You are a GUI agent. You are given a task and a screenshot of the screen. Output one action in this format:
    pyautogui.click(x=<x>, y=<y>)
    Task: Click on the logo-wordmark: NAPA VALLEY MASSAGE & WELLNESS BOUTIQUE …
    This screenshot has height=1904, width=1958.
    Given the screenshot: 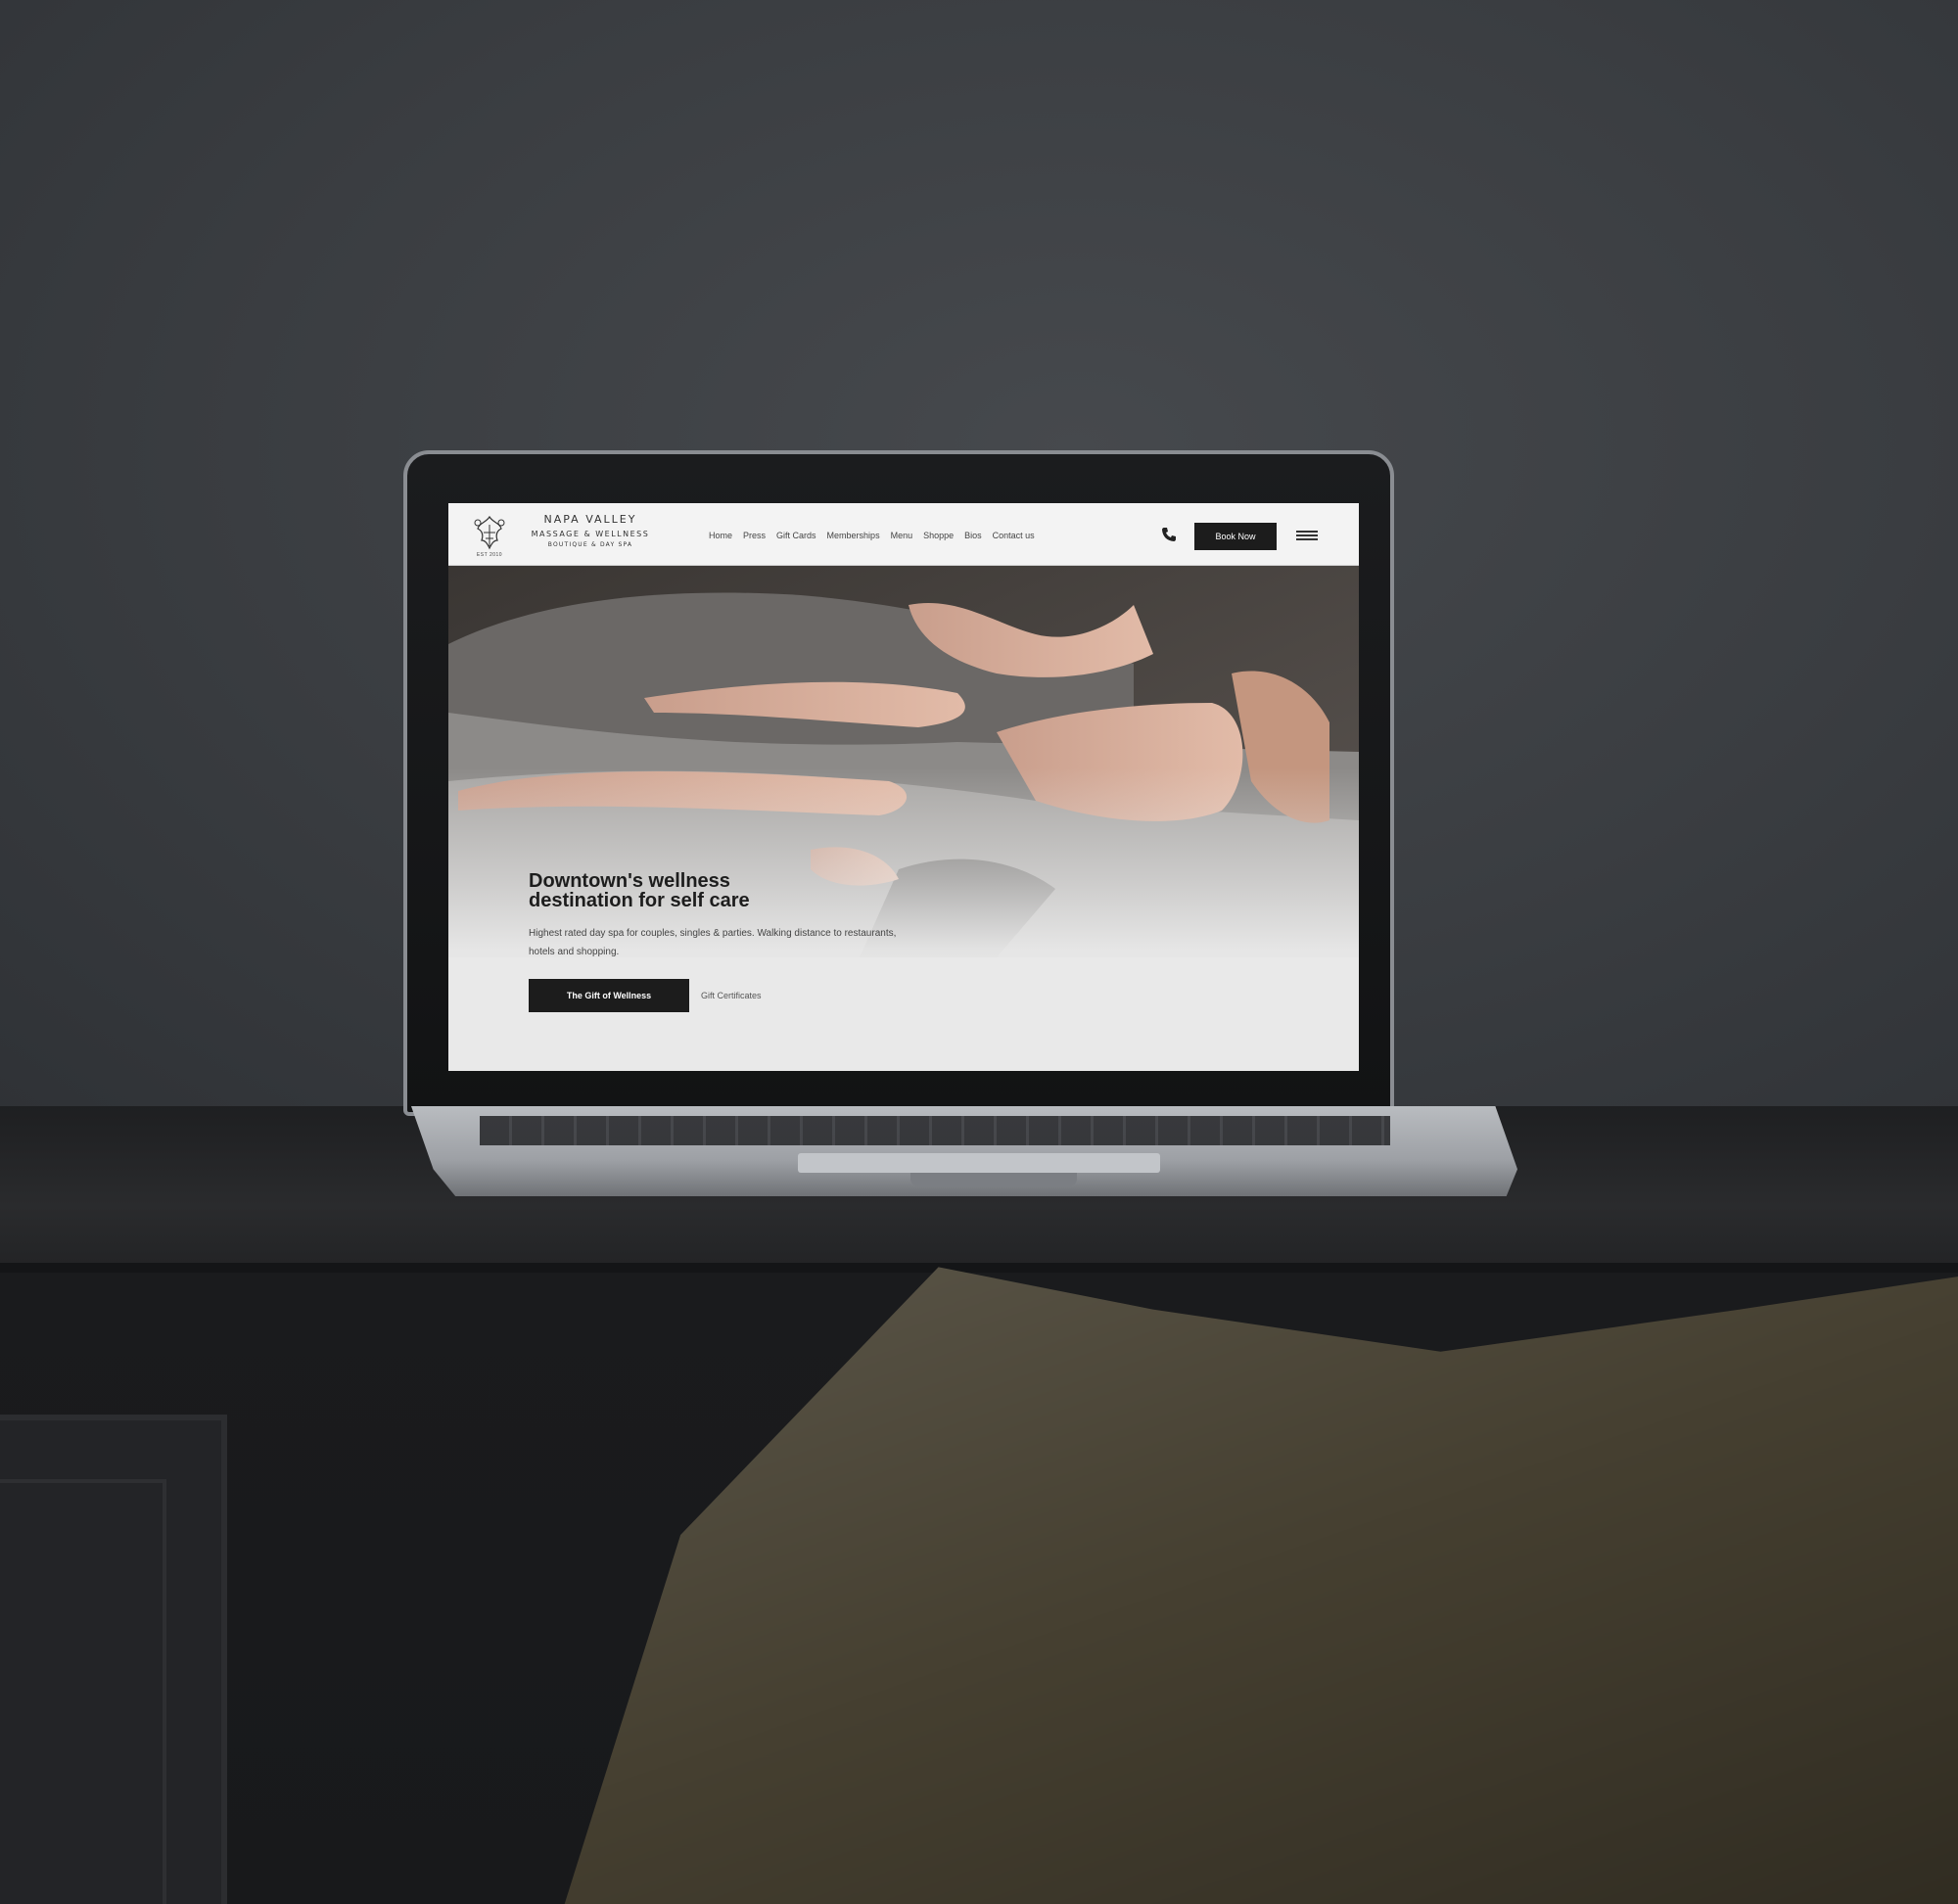 What is the action you would take?
    pyautogui.click(x=590, y=530)
    